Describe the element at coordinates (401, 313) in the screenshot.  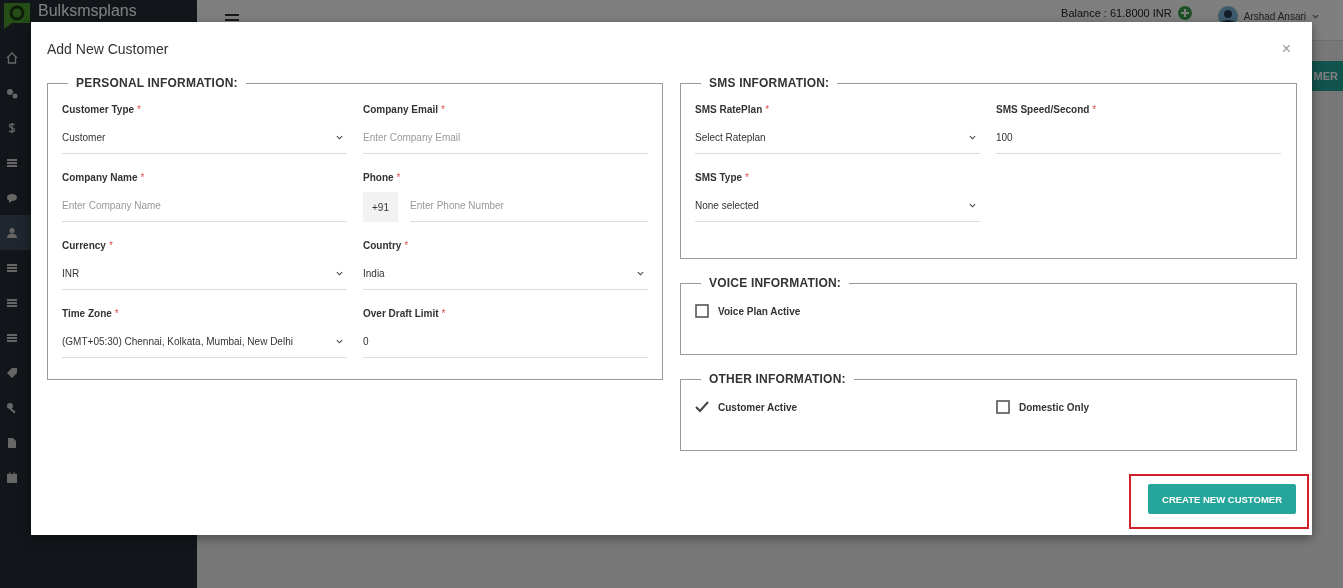
I see `field-label: Over Draft Limit` at that location.